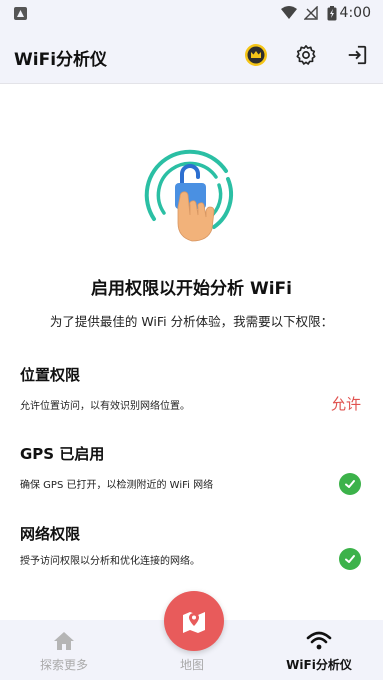 This screenshot has height=680, width=383. I want to click on permission-description: 允许位置访问，以有效识别网络位置。, so click(105, 406).